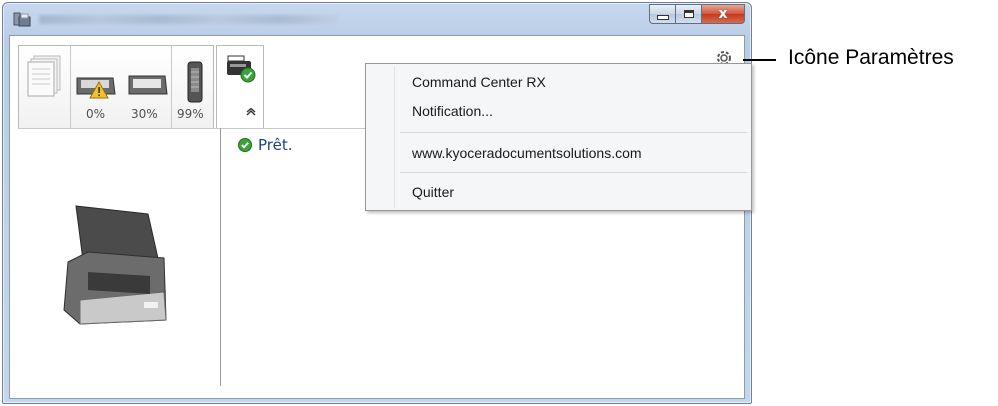 This screenshot has width=998, height=406. I want to click on toner-icon, so click(195, 82).